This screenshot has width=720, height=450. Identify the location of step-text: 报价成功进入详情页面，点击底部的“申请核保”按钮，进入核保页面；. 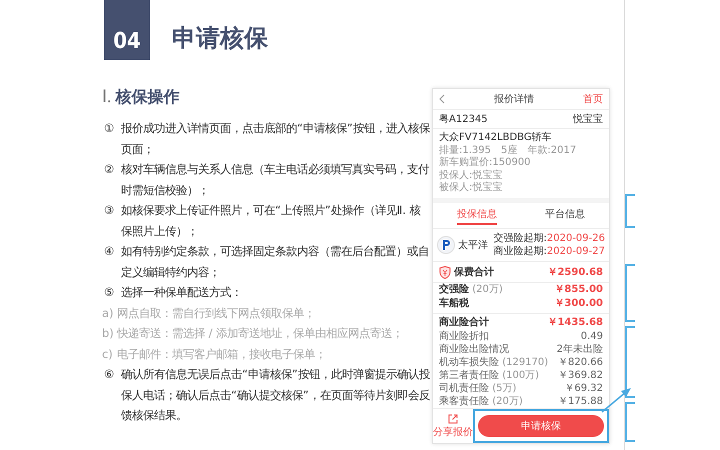
(275, 139).